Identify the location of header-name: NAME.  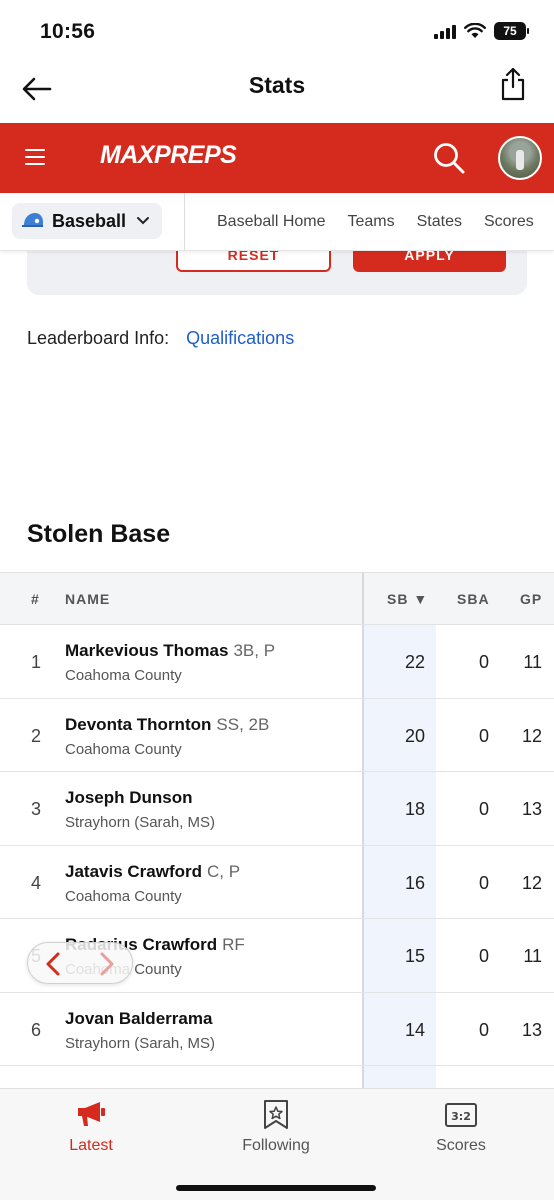
(87, 599).